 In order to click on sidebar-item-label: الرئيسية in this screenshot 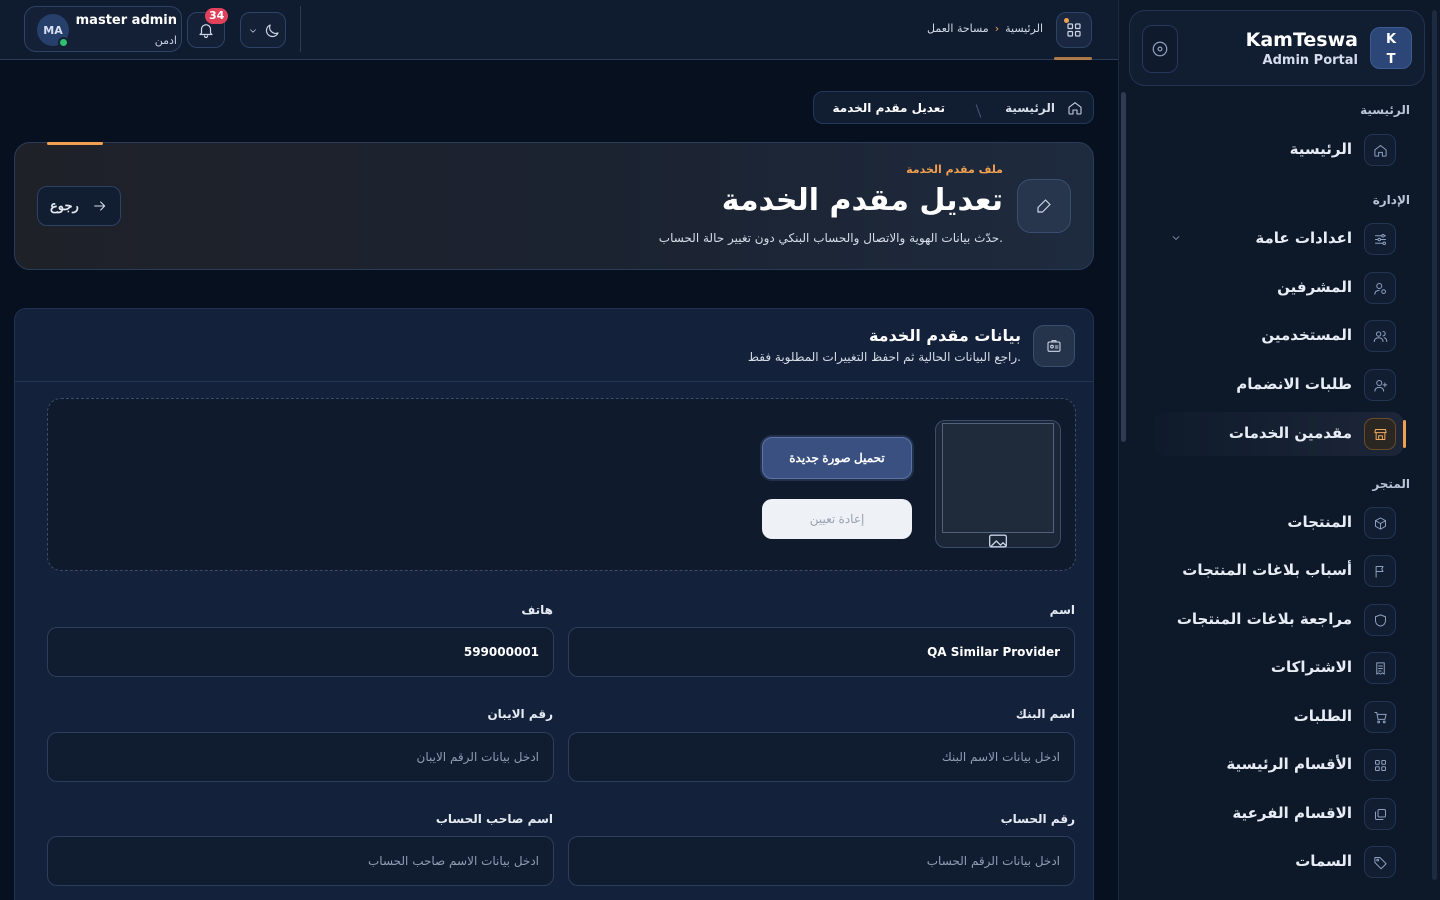, I will do `click(1320, 149)`.